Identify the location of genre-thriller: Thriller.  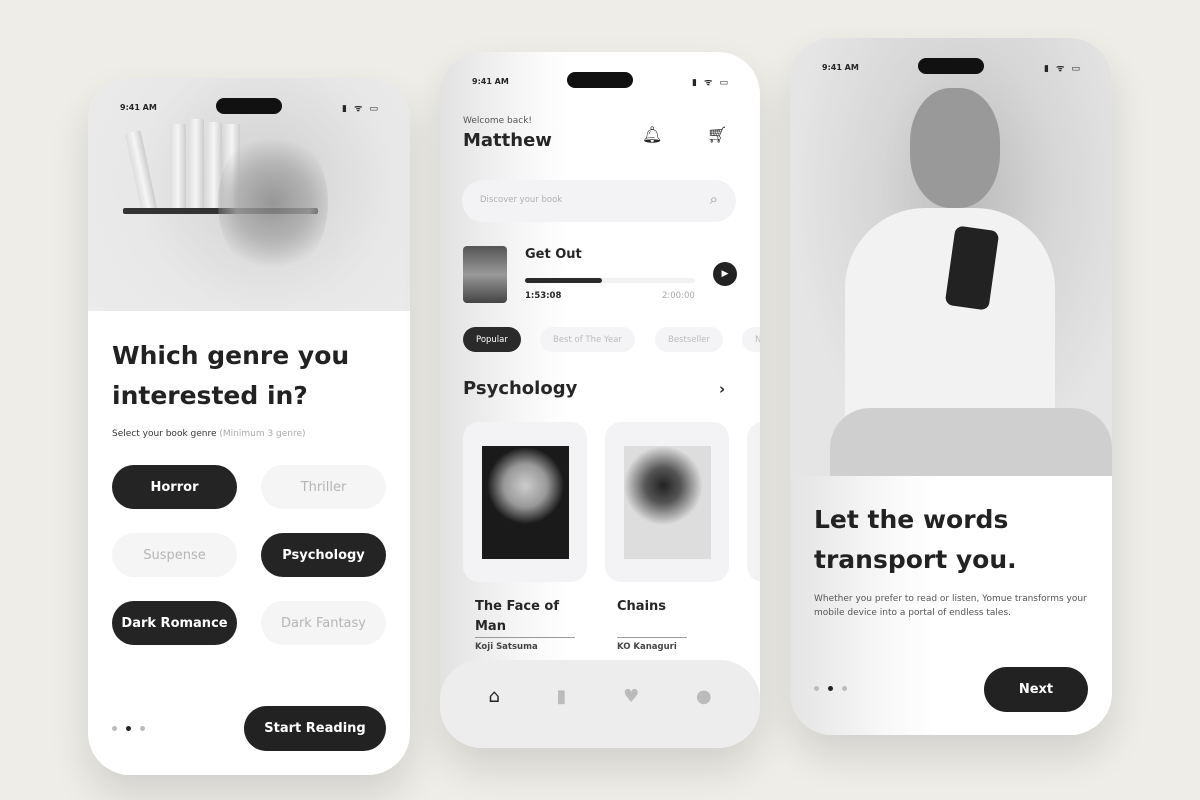
(323, 487).